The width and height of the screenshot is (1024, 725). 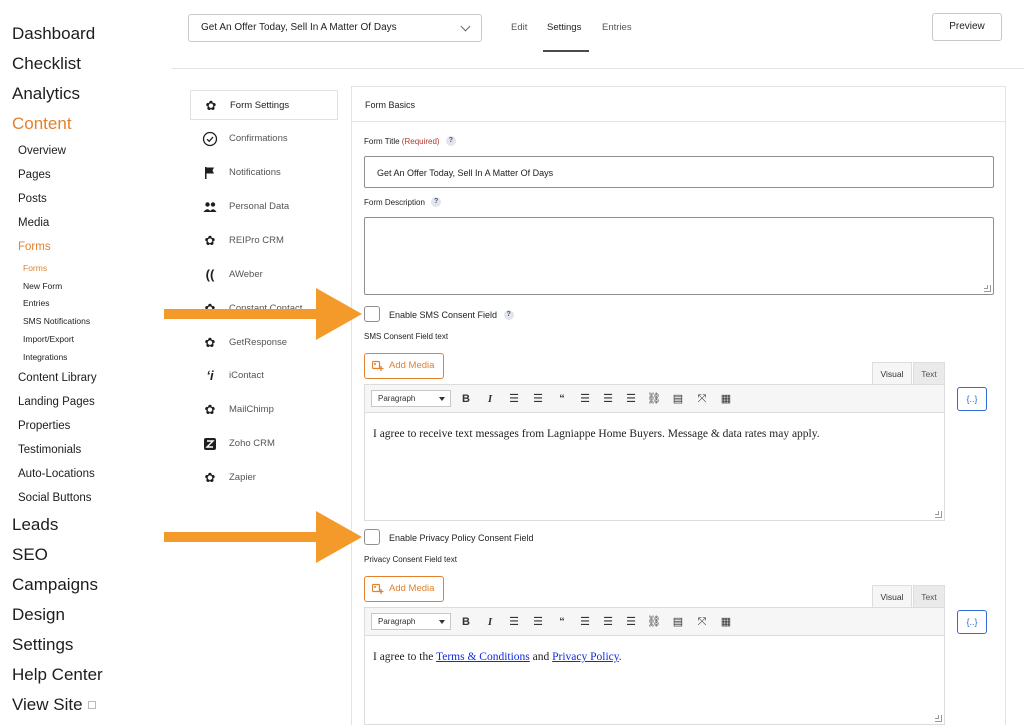 What do you see at coordinates (35, 525) in the screenshot?
I see `nav-leads: Leads` at bounding box center [35, 525].